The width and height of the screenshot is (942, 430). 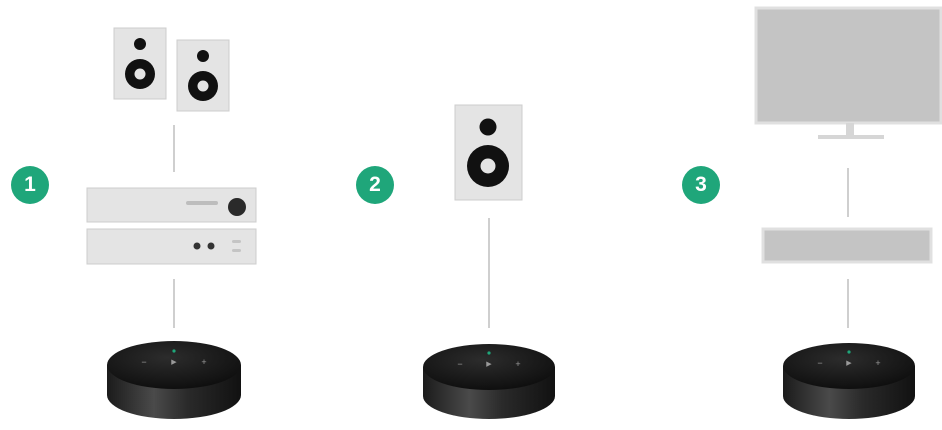 What do you see at coordinates (171, 205) in the screenshot?
I see `amplifier-icon` at bounding box center [171, 205].